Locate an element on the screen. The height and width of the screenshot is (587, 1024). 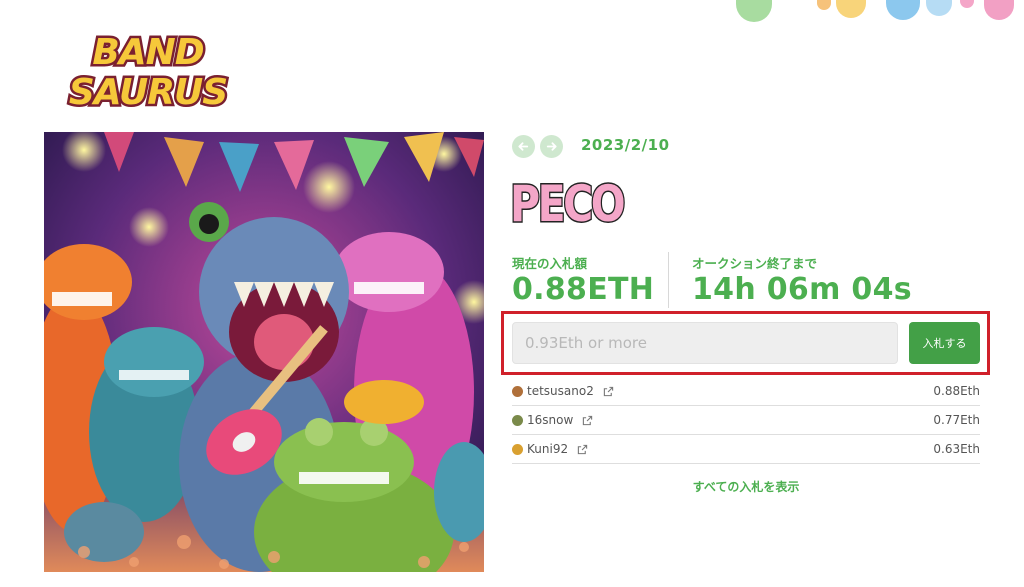
logo-line1: BAND is located at coordinates (147, 52).